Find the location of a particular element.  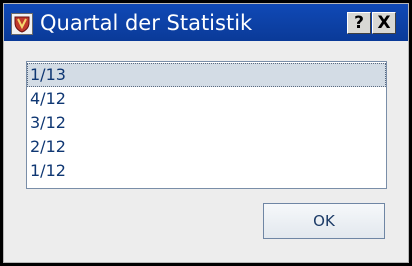

help-button: ? is located at coordinates (359, 23).